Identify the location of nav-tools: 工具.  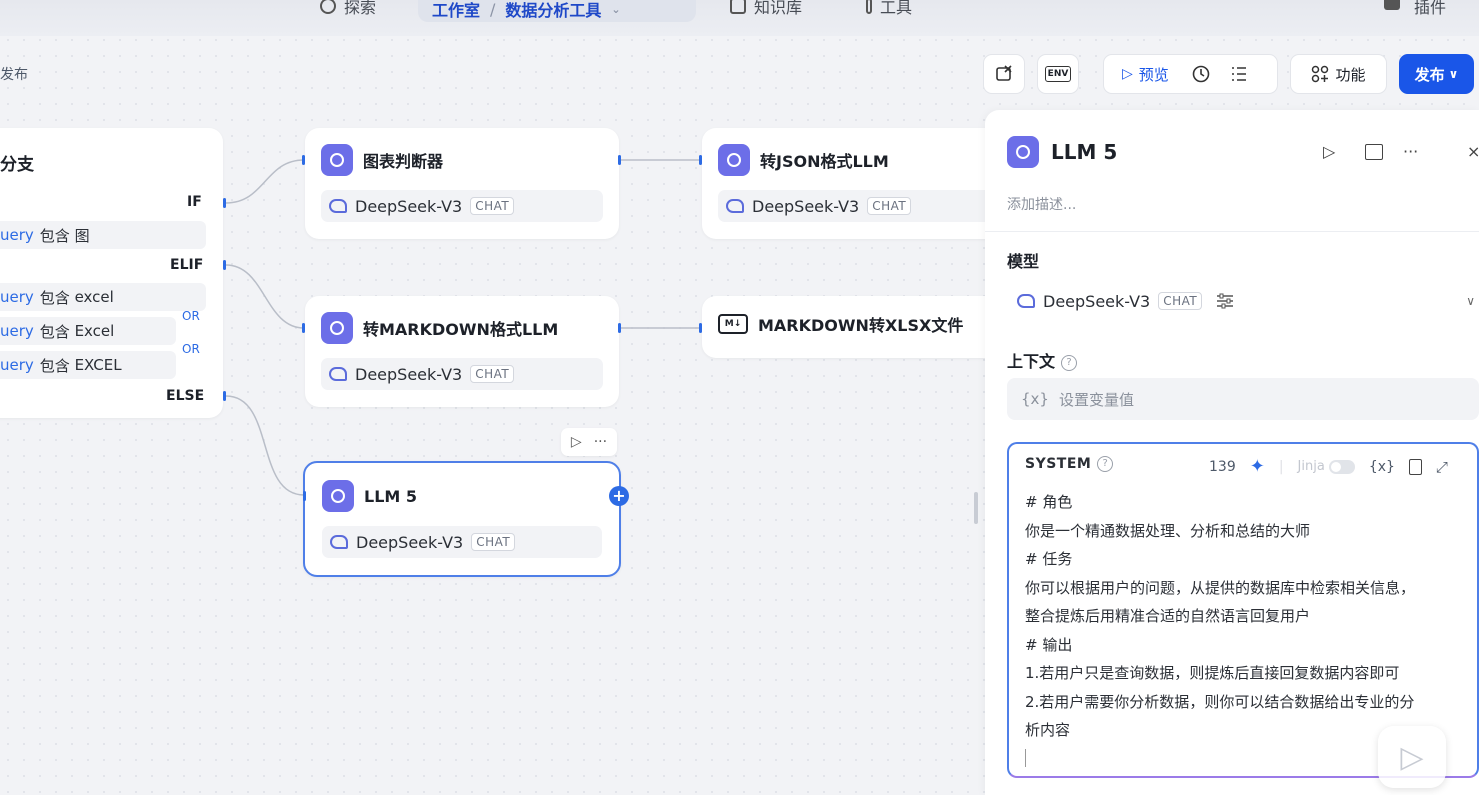
(889, 9).